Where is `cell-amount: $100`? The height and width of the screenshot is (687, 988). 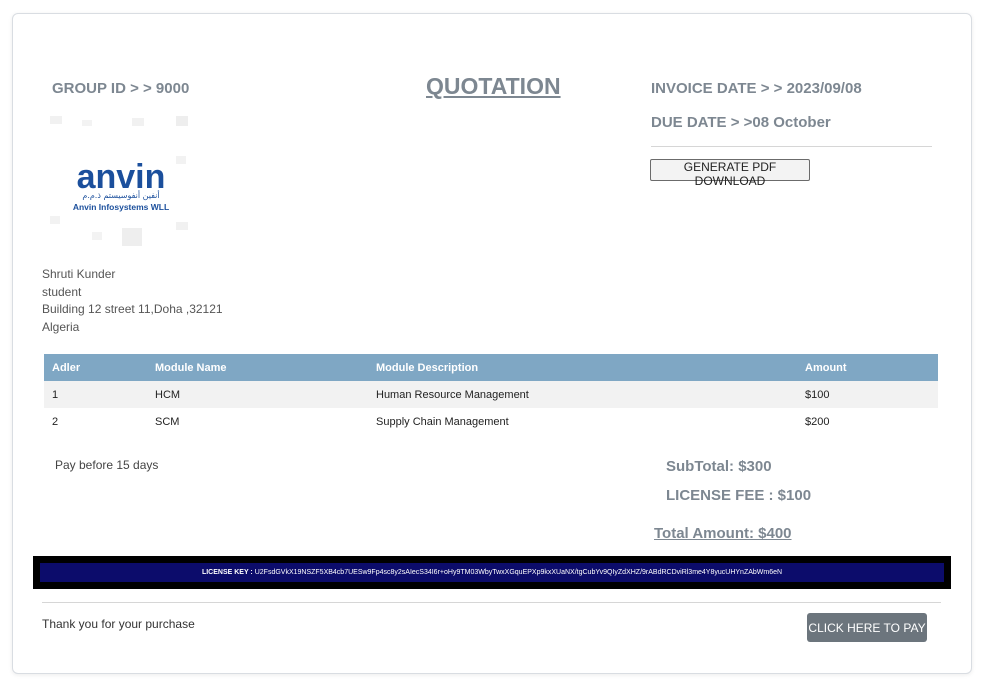
cell-amount: $100 is located at coordinates (867, 394).